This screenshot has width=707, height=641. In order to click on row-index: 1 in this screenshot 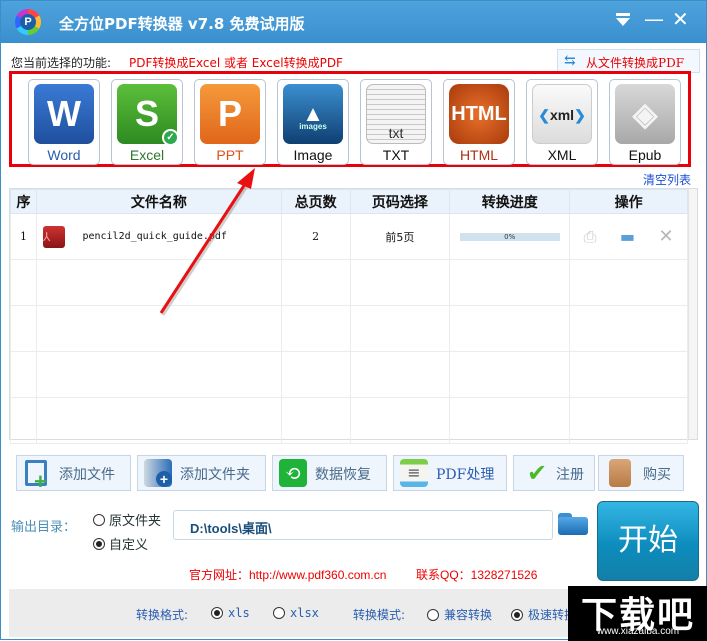, I will do `click(23, 236)`.